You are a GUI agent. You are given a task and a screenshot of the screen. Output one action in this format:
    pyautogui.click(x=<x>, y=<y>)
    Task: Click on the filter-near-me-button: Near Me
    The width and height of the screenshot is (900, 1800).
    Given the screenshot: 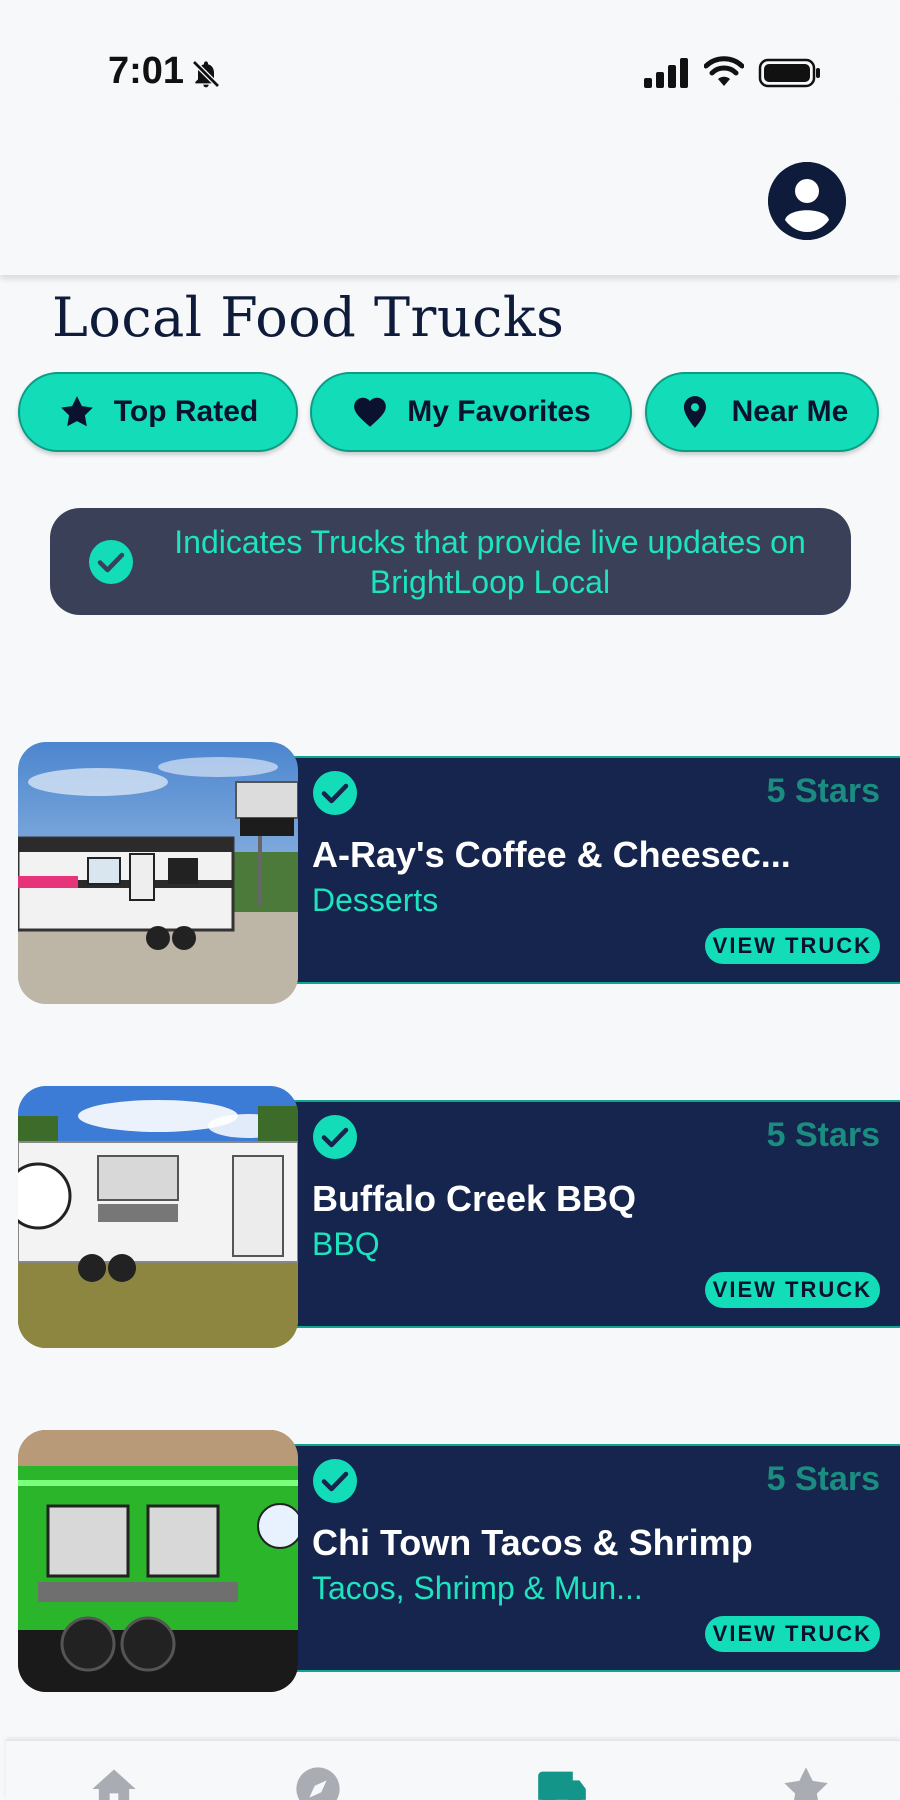 What is the action you would take?
    pyautogui.click(x=762, y=412)
    